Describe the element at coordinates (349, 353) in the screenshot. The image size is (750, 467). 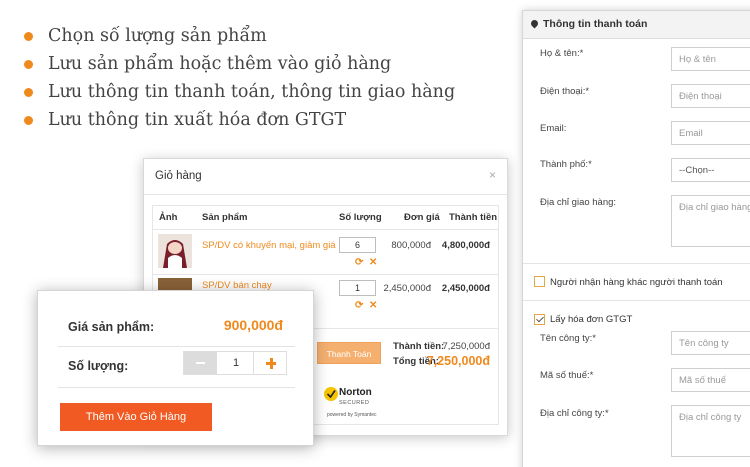
I see `checkout-button: Thanh Toán` at that location.